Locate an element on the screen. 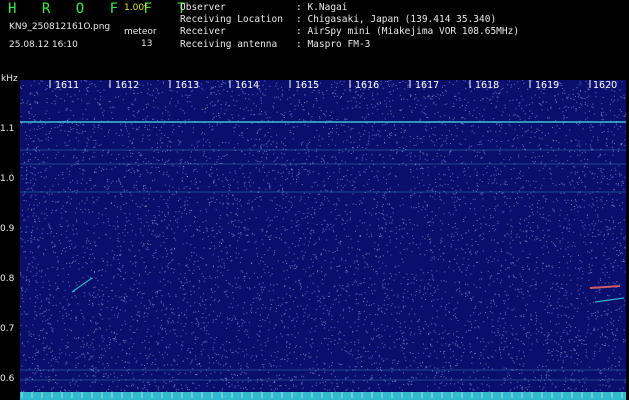 The width and height of the screenshot is (629, 400). info-row-antenna: Receiving antenna: Maspro FM-3 is located at coordinates (275, 44).